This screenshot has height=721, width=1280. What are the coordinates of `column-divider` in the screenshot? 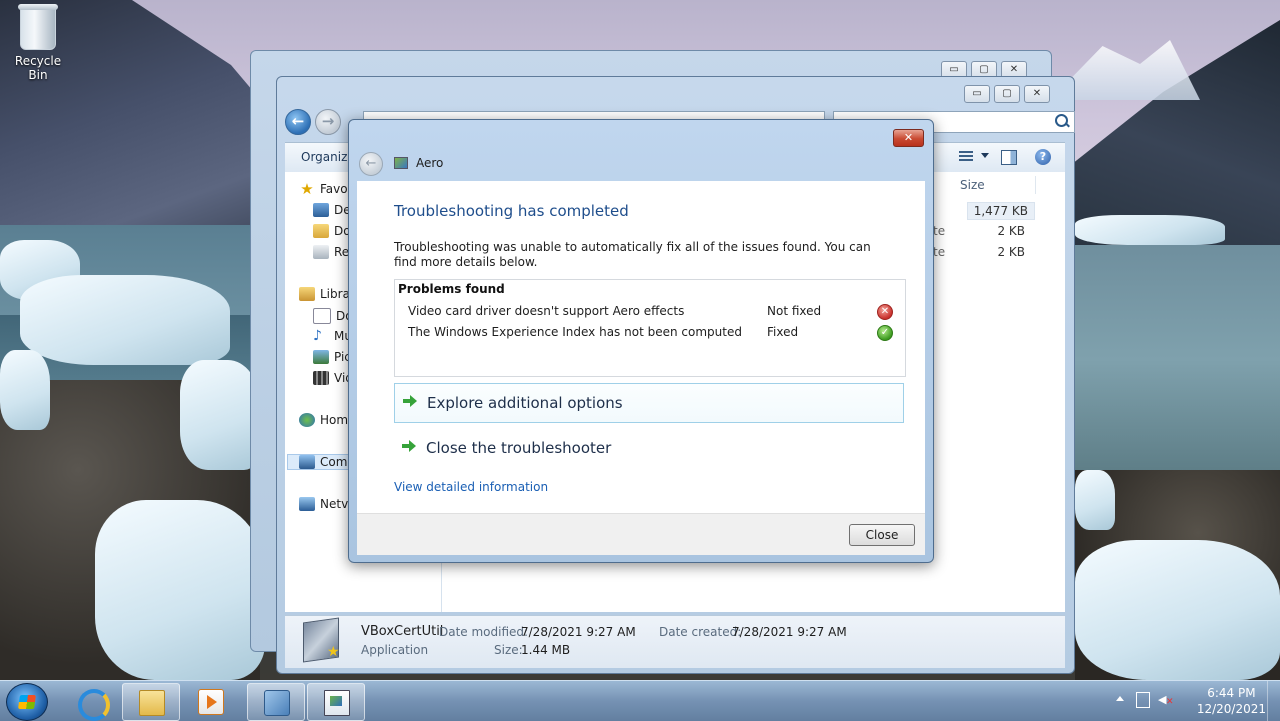 It's located at (1035, 185).